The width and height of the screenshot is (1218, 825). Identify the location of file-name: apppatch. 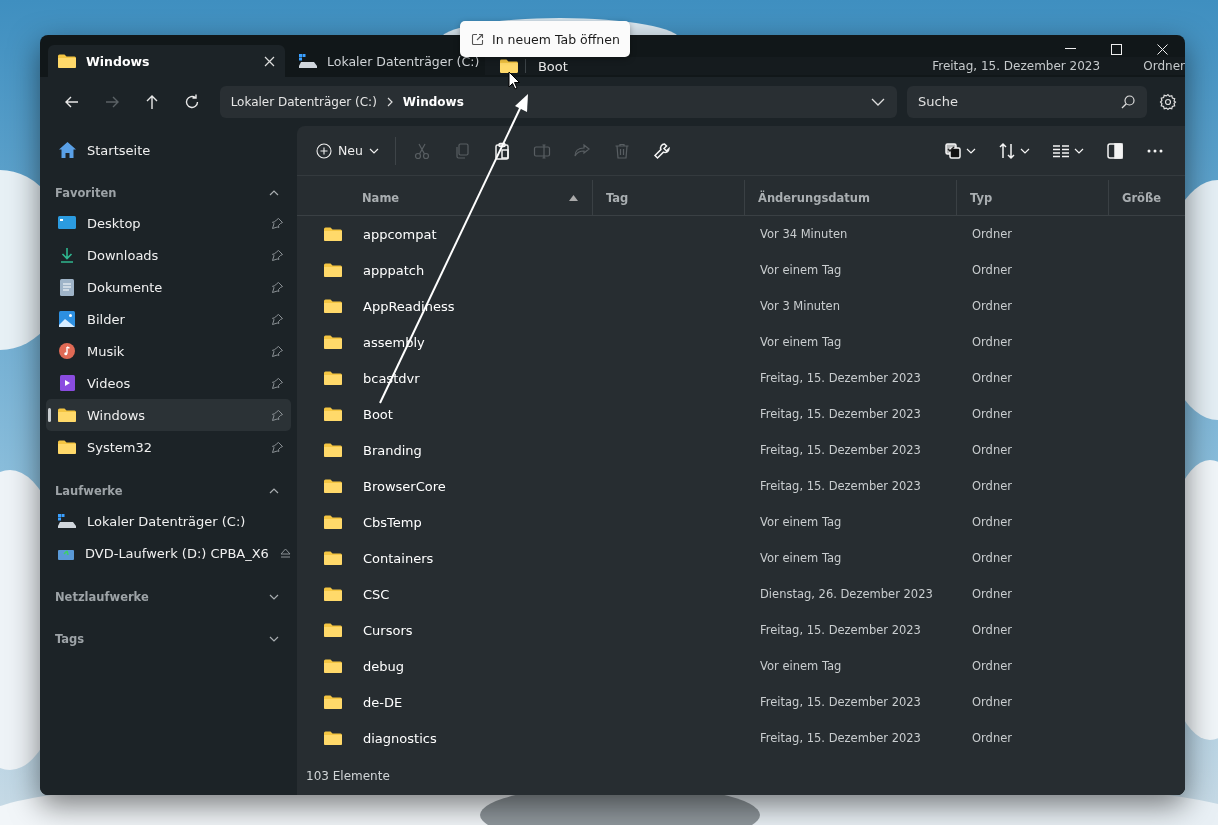
(394, 270).